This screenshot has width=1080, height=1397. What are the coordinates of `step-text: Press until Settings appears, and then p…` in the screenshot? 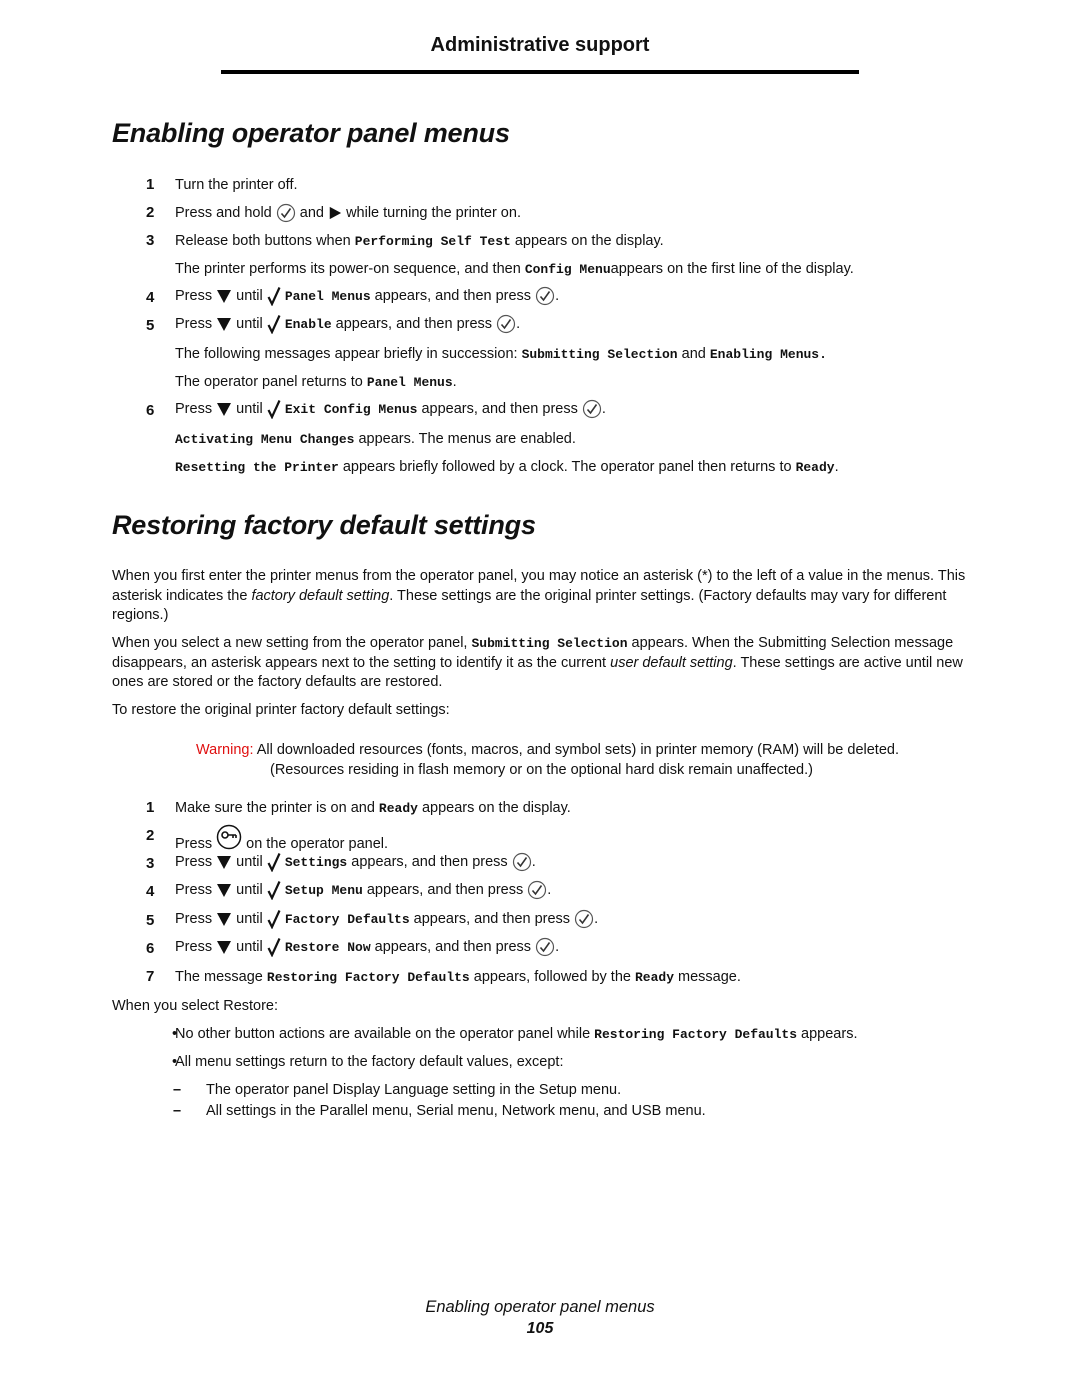 It's located at (355, 862).